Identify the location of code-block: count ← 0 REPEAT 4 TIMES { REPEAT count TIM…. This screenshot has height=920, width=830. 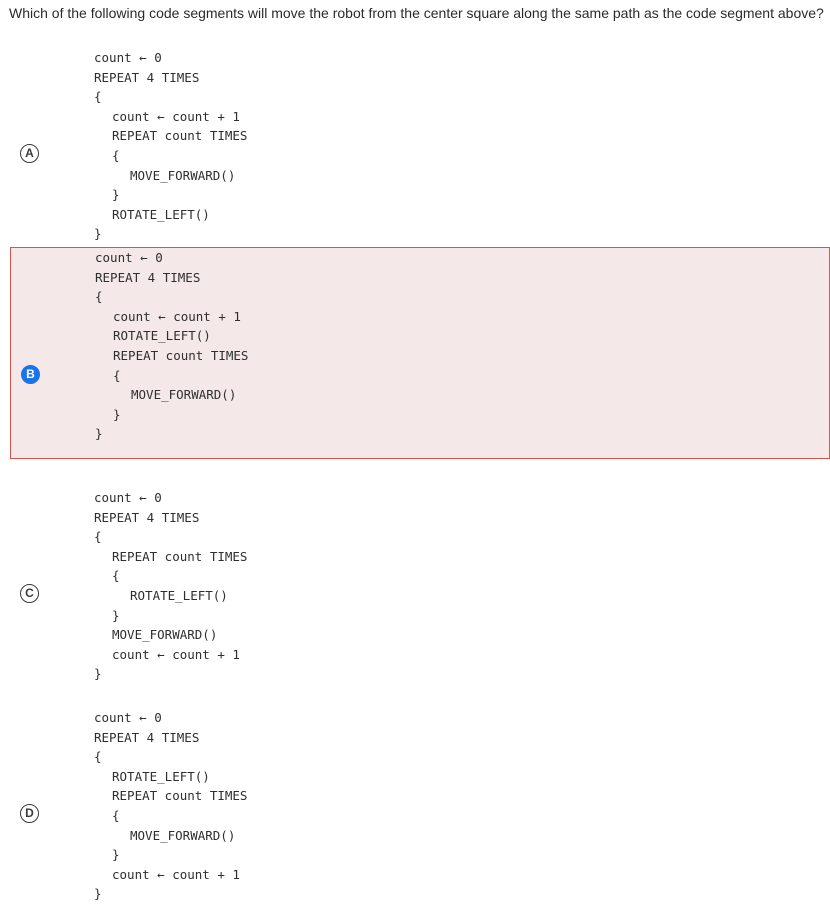
(170, 586).